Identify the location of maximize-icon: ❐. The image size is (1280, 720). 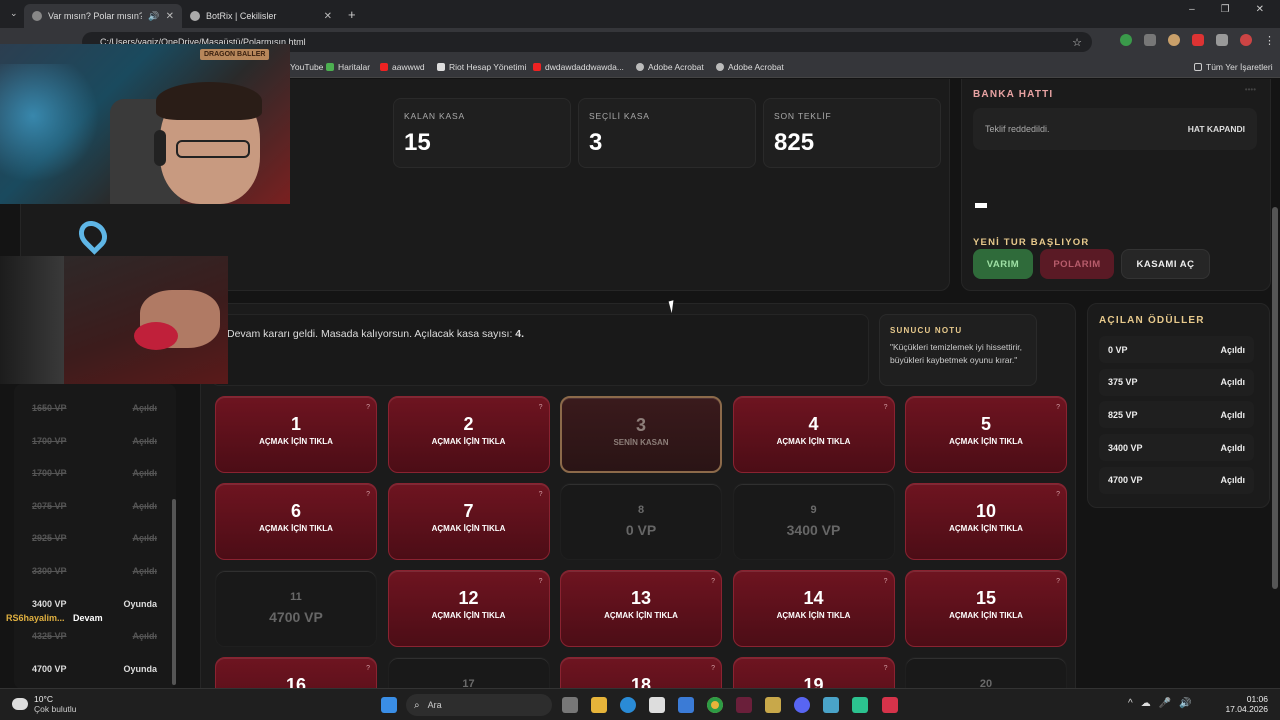
(1225, 9).